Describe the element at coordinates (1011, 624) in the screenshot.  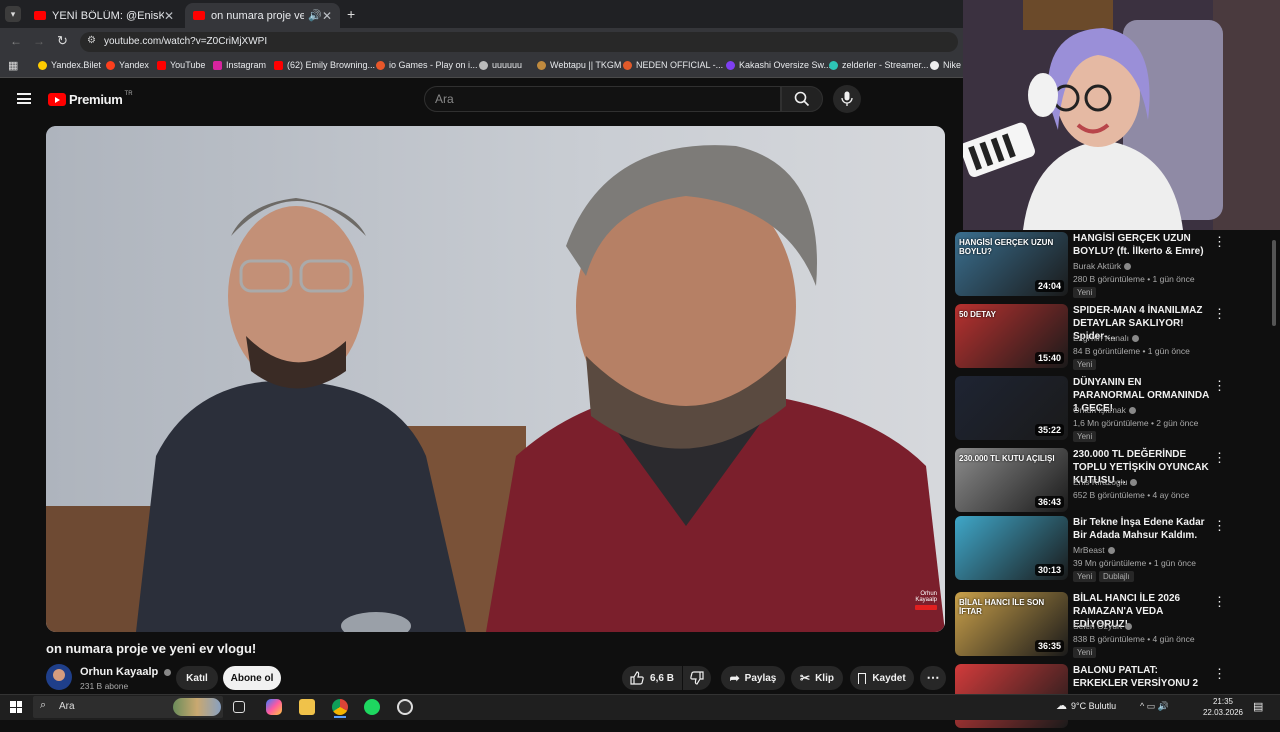
I see `video-thumbnail: BİLAL HANCI İLE SON İFTAR 36:35` at that location.